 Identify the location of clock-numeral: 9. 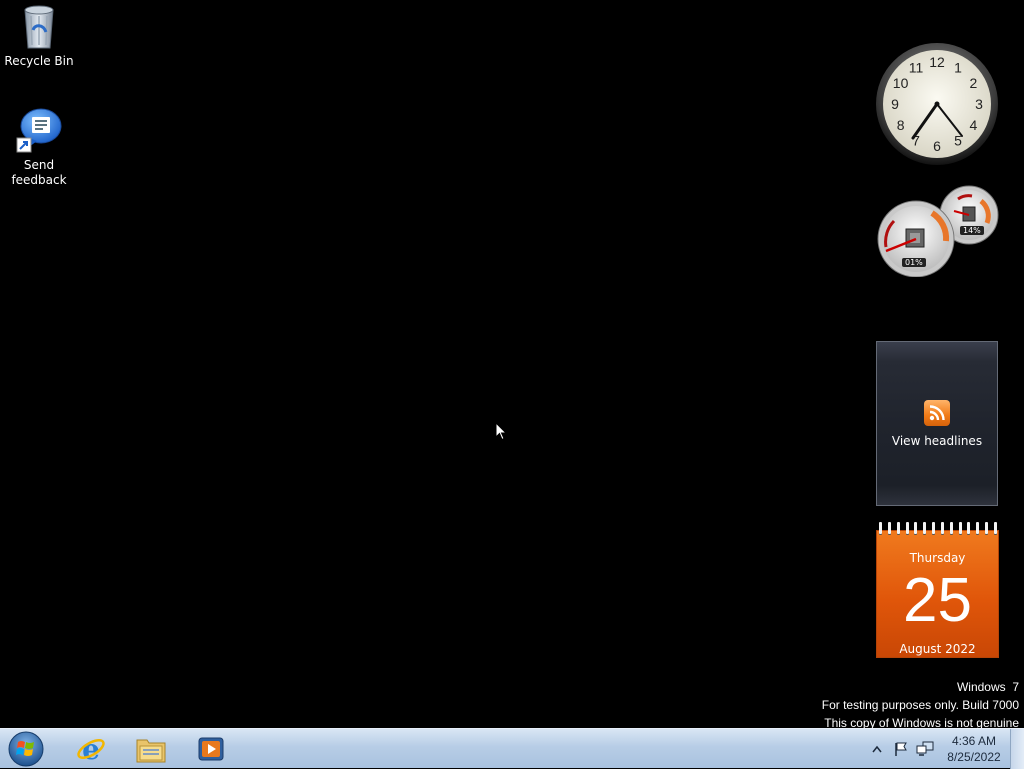
(895, 104).